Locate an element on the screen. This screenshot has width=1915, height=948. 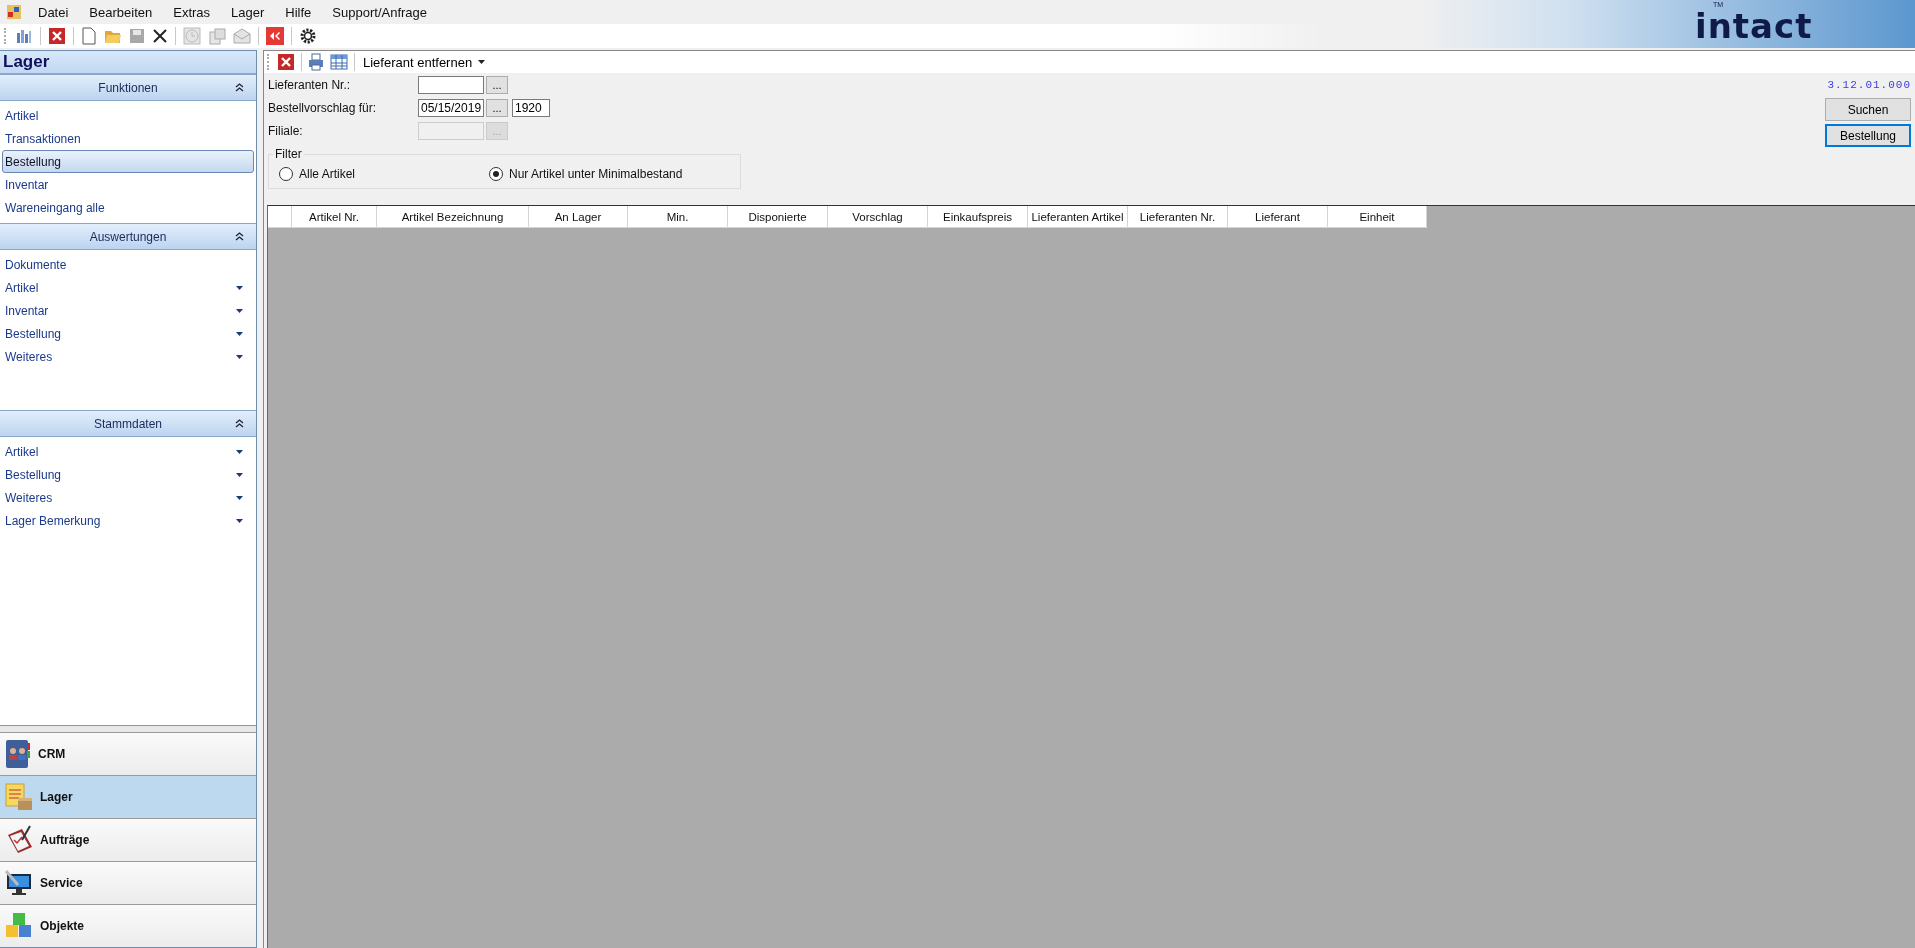
action-button: Suchen is located at coordinates (1868, 109).